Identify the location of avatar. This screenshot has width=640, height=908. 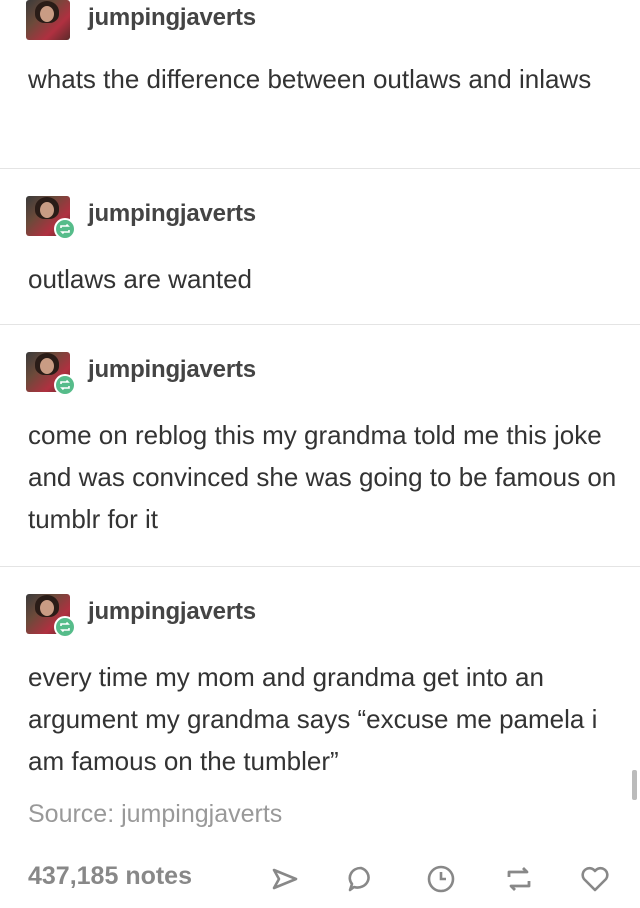
(48, 20).